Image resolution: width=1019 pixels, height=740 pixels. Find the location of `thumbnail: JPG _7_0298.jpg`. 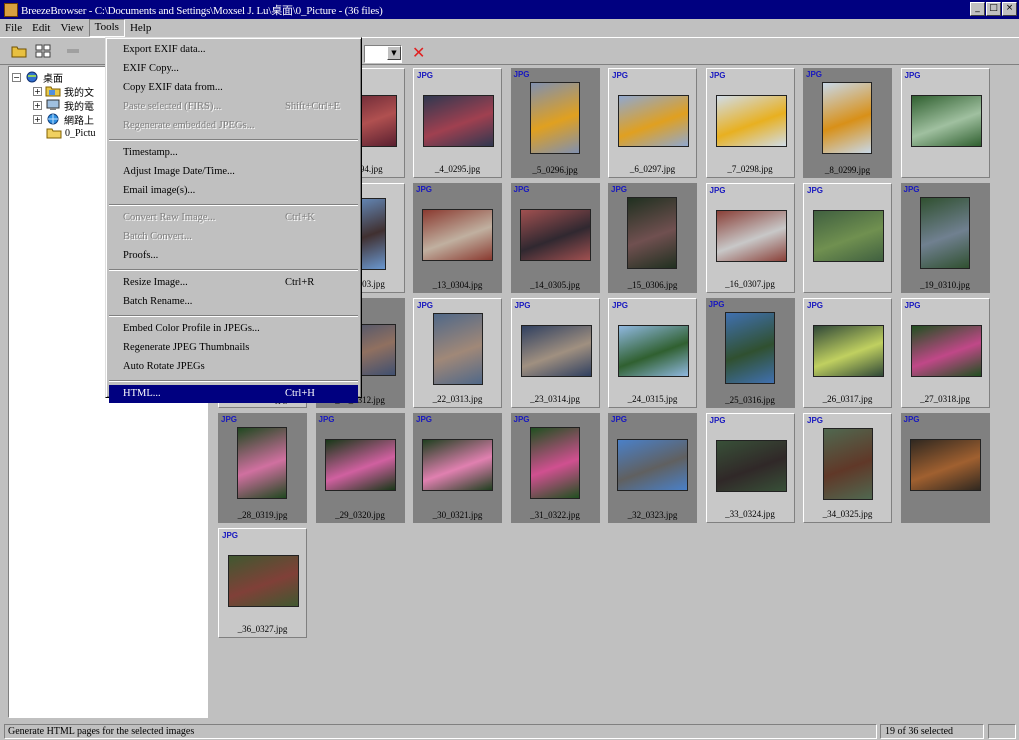

thumbnail: JPG _7_0298.jpg is located at coordinates (750, 123).